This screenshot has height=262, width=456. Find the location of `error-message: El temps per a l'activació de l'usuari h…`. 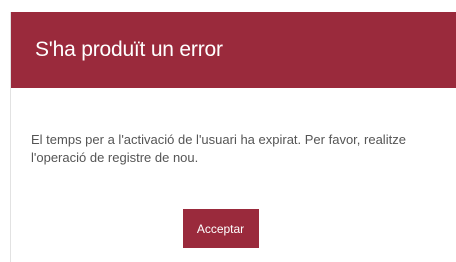

error-message: El temps per a l'activació de l'usuari h… is located at coordinates (218, 148).